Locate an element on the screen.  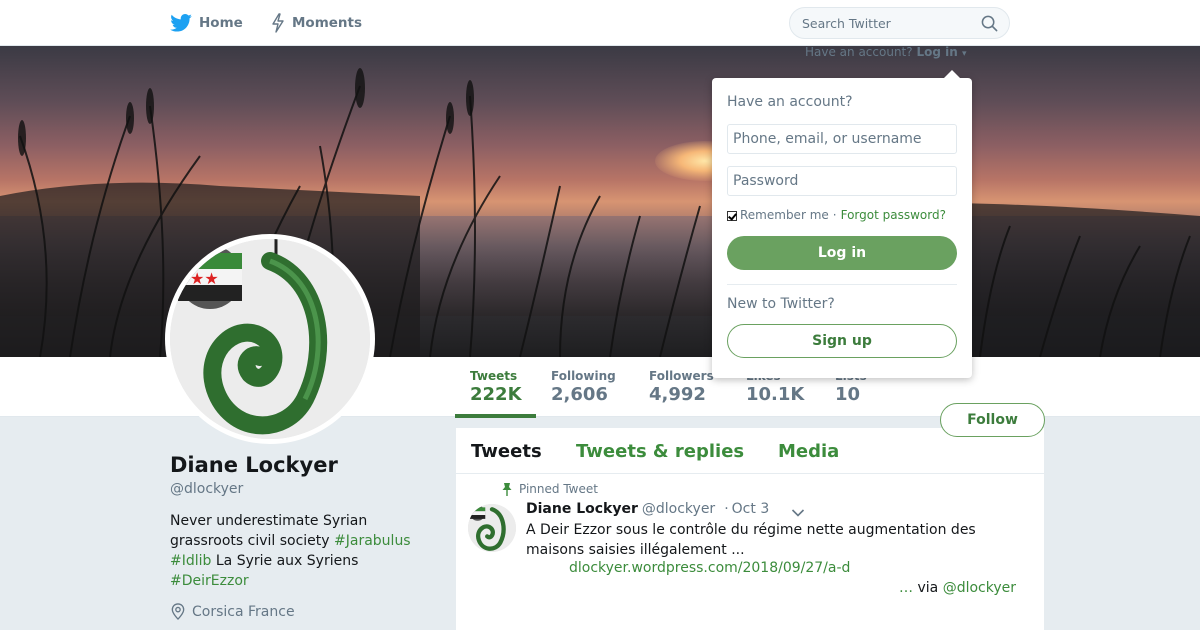
nav-moments-label: Moments is located at coordinates (327, 23).